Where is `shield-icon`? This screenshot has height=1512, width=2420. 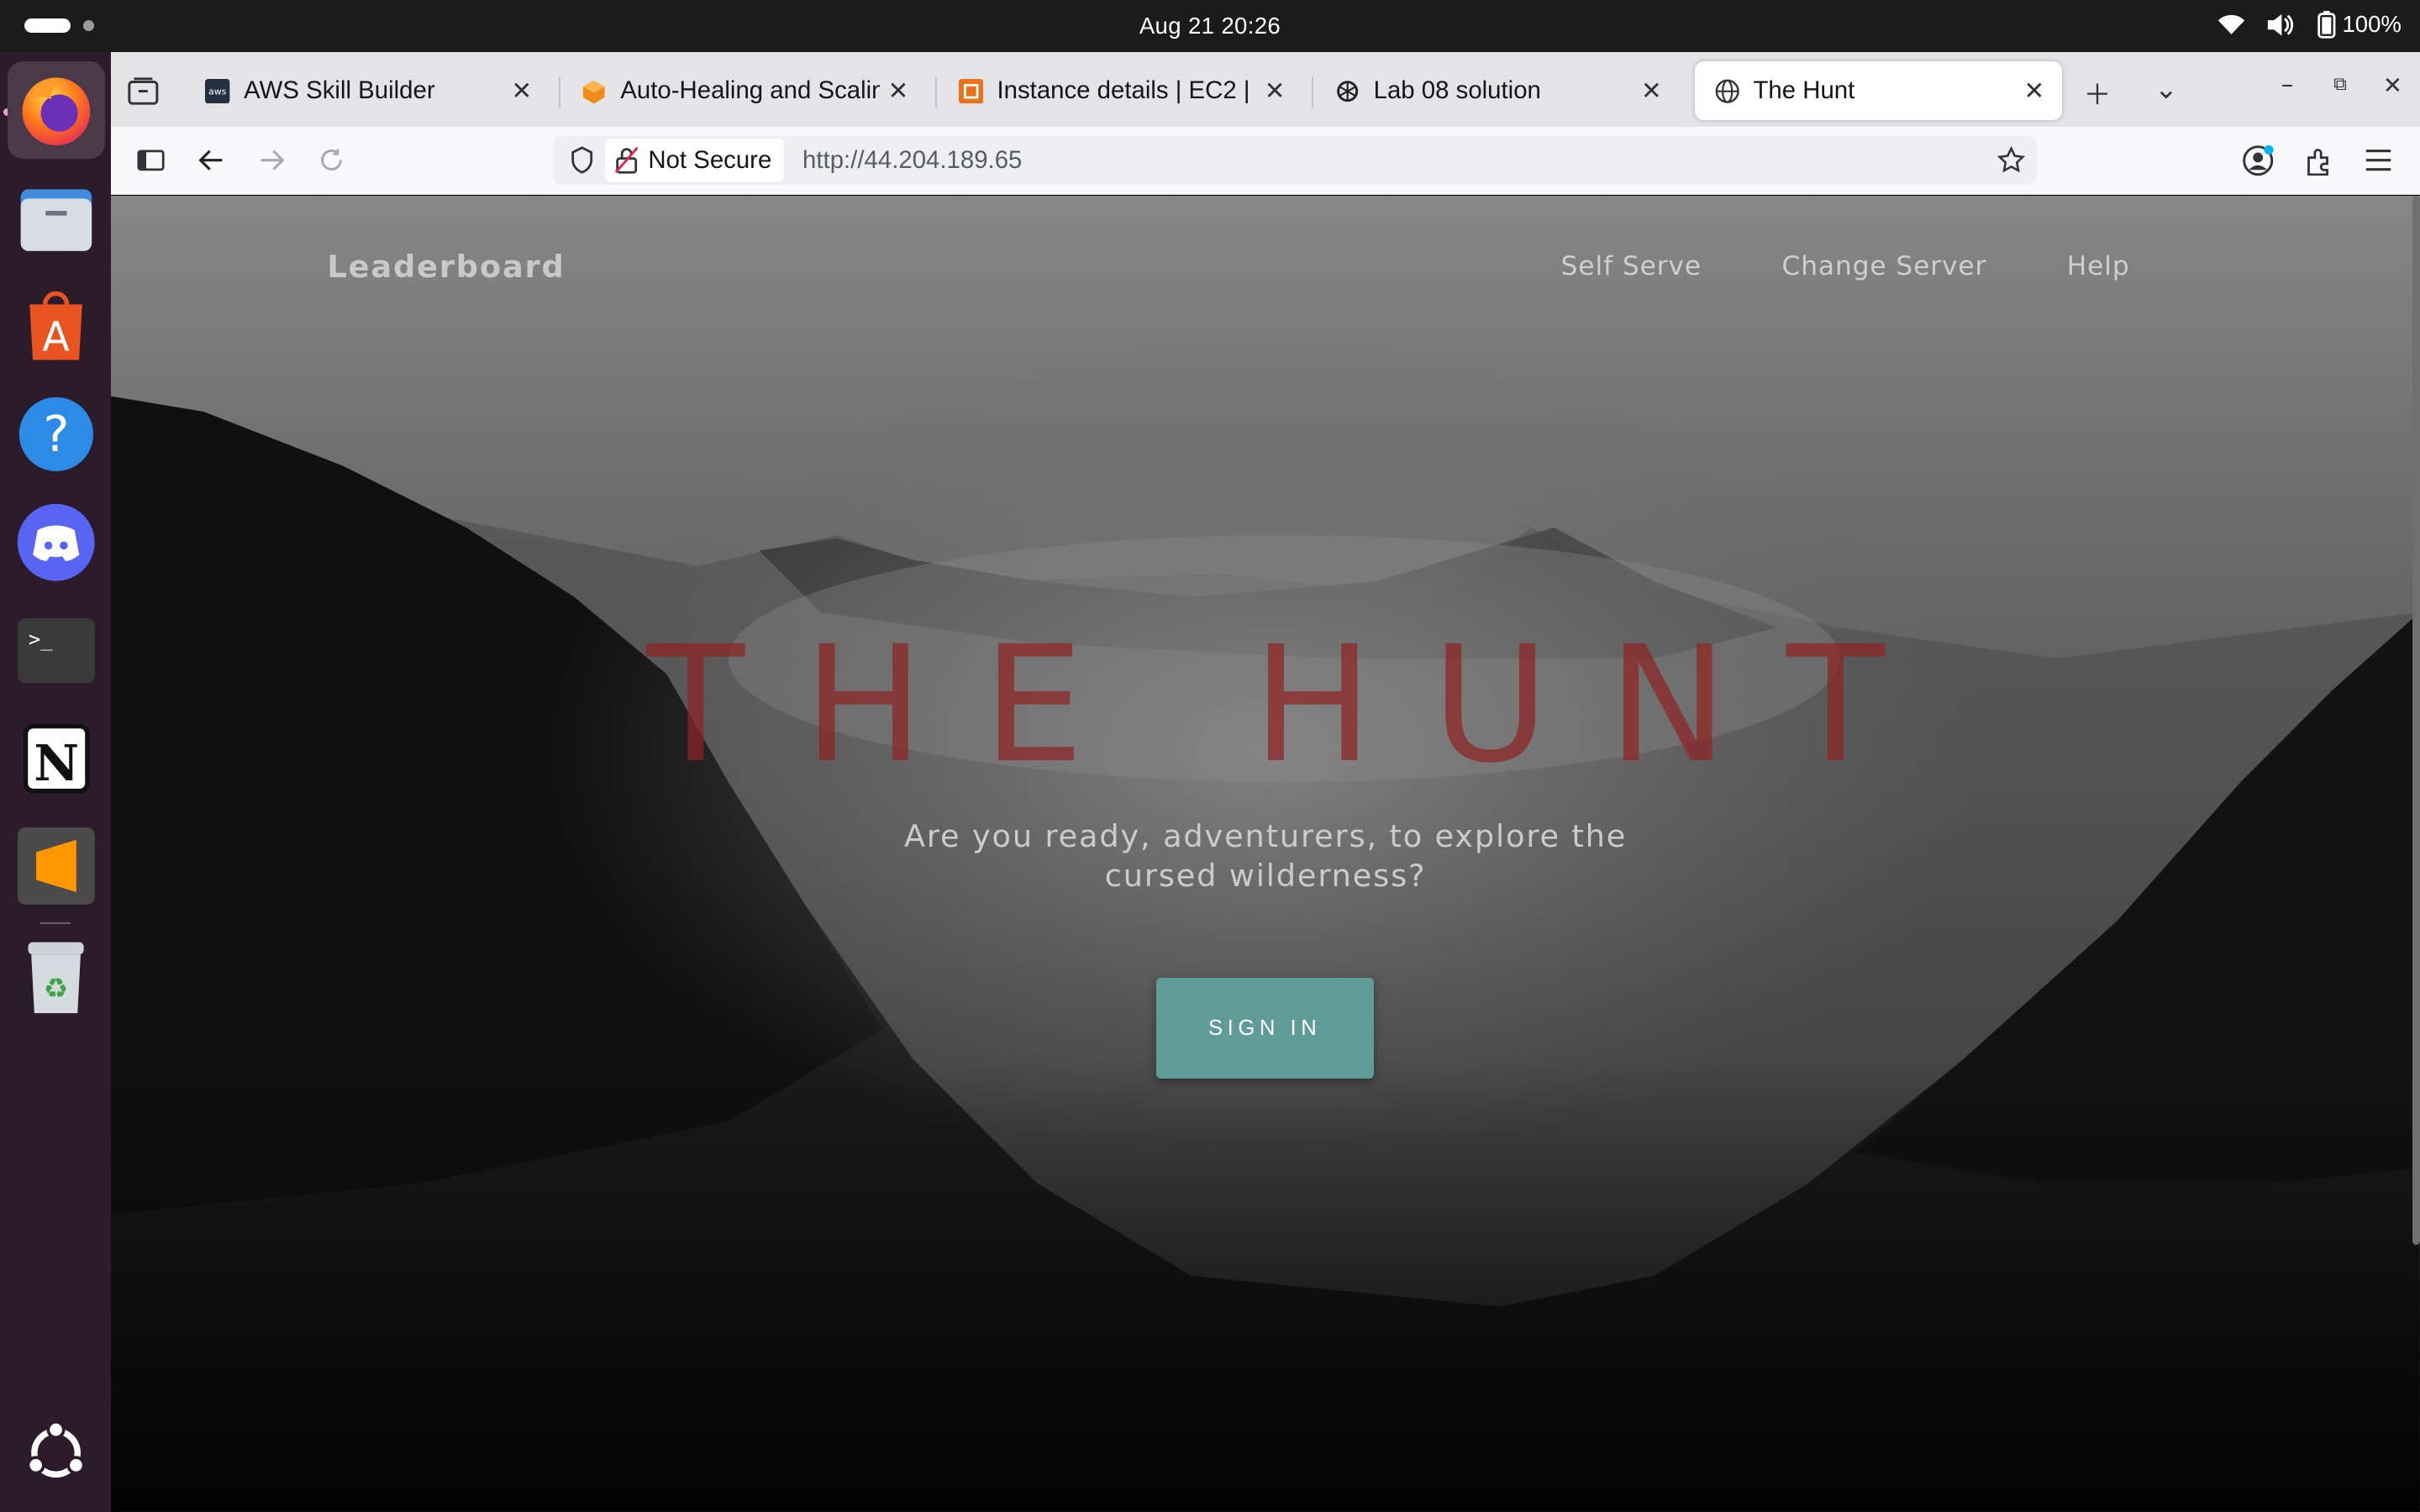 shield-icon is located at coordinates (582, 160).